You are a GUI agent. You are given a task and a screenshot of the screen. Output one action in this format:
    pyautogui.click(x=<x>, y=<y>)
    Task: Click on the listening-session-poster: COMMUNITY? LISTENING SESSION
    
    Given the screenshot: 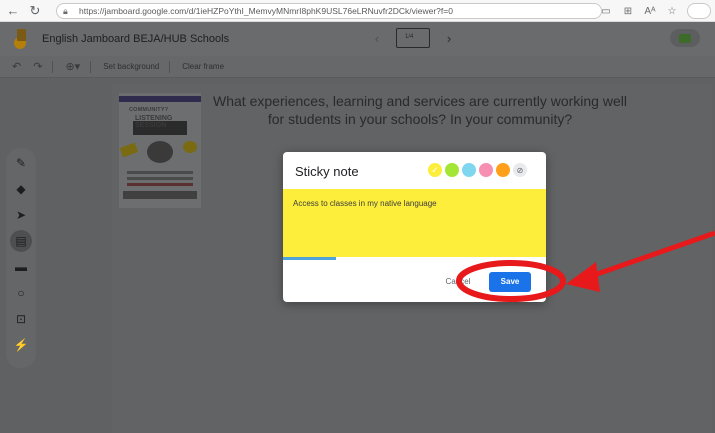 What is the action you would take?
    pyautogui.click(x=160, y=150)
    